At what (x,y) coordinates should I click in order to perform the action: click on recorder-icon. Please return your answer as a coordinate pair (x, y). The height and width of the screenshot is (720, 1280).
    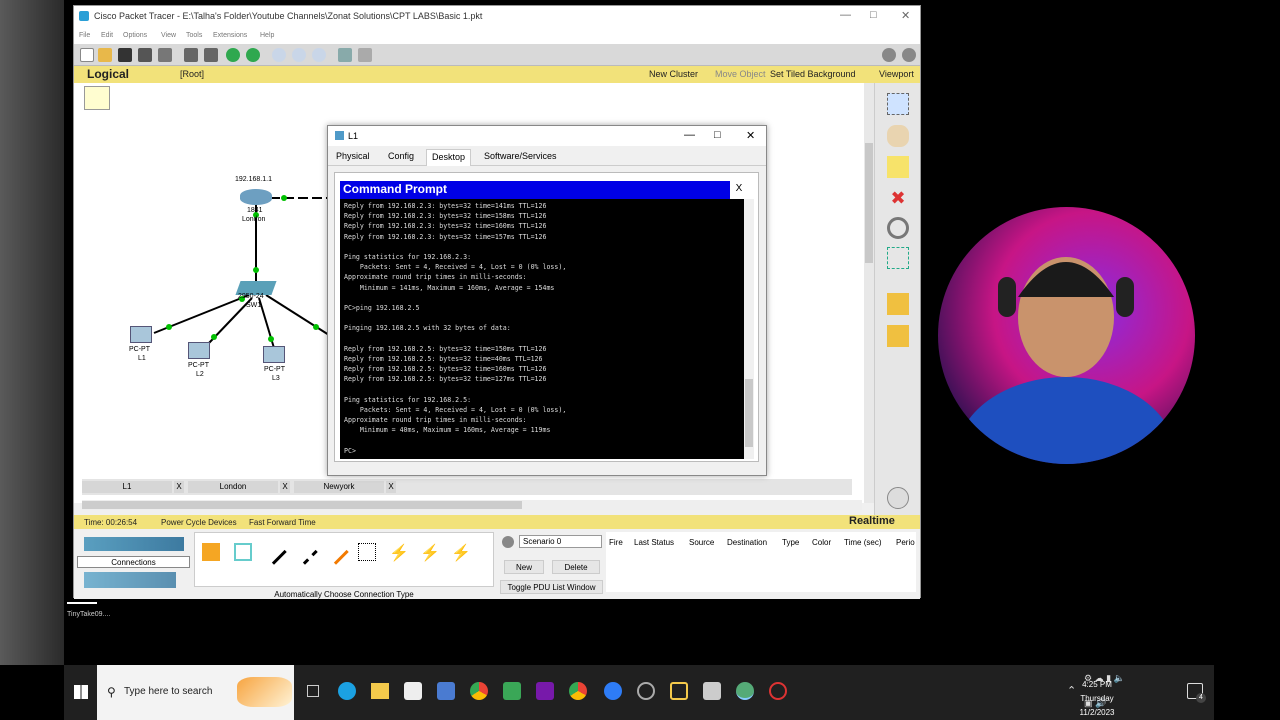
    Looking at the image, I should click on (778, 691).